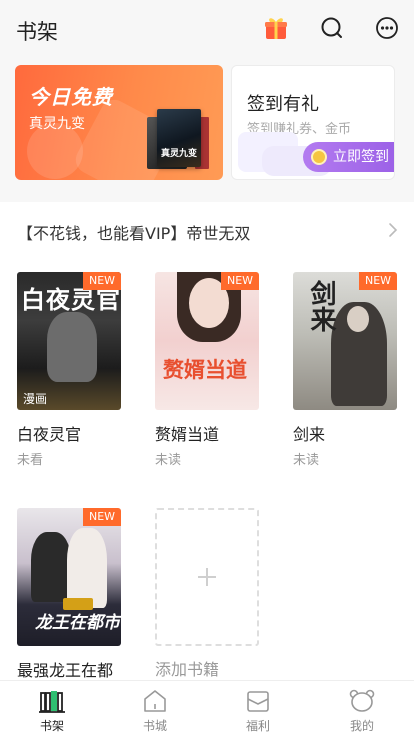 This screenshot has width=414, height=736. Describe the element at coordinates (393, 230) in the screenshot. I see `chevron-right-icon` at that location.